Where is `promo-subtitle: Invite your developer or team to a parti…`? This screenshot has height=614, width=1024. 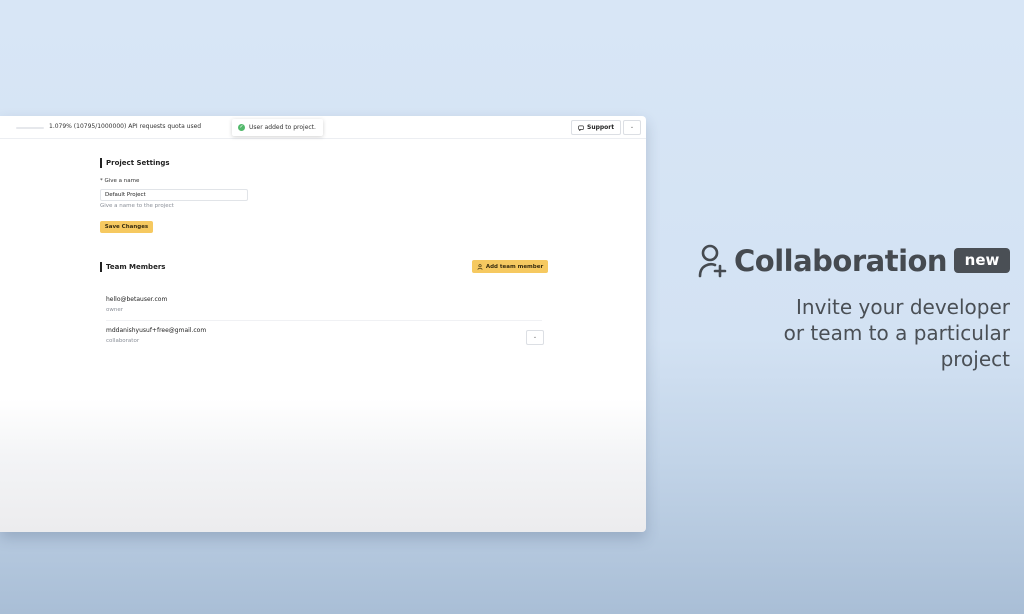 promo-subtitle: Invite your developer or team to a parti… is located at coordinates (870, 333).